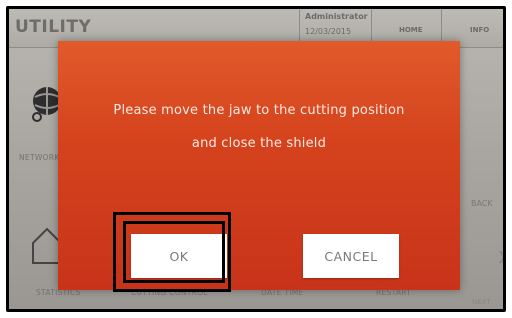 Image resolution: width=512 pixels, height=318 pixels. I want to click on cancel-button: CANCEL, so click(351, 256).